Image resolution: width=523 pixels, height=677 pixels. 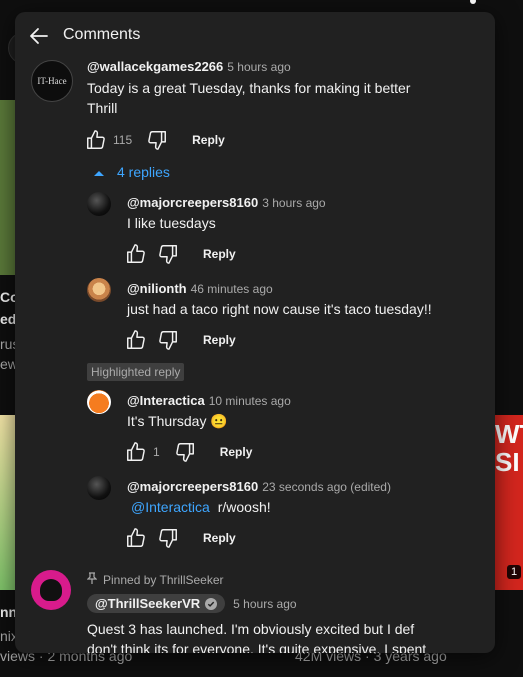 I want to click on comment-header: @wallacekgames2266 5 hours ago, so click(x=189, y=67).